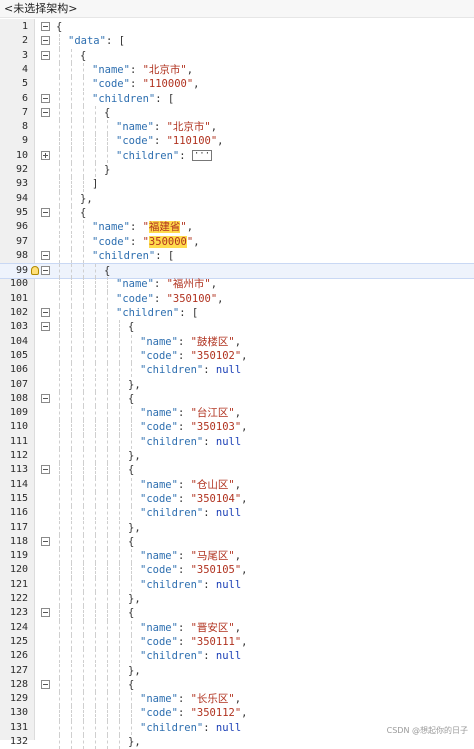  Describe the element at coordinates (202, 156) in the screenshot. I see `collapsed-block-placeholder: ···` at that location.